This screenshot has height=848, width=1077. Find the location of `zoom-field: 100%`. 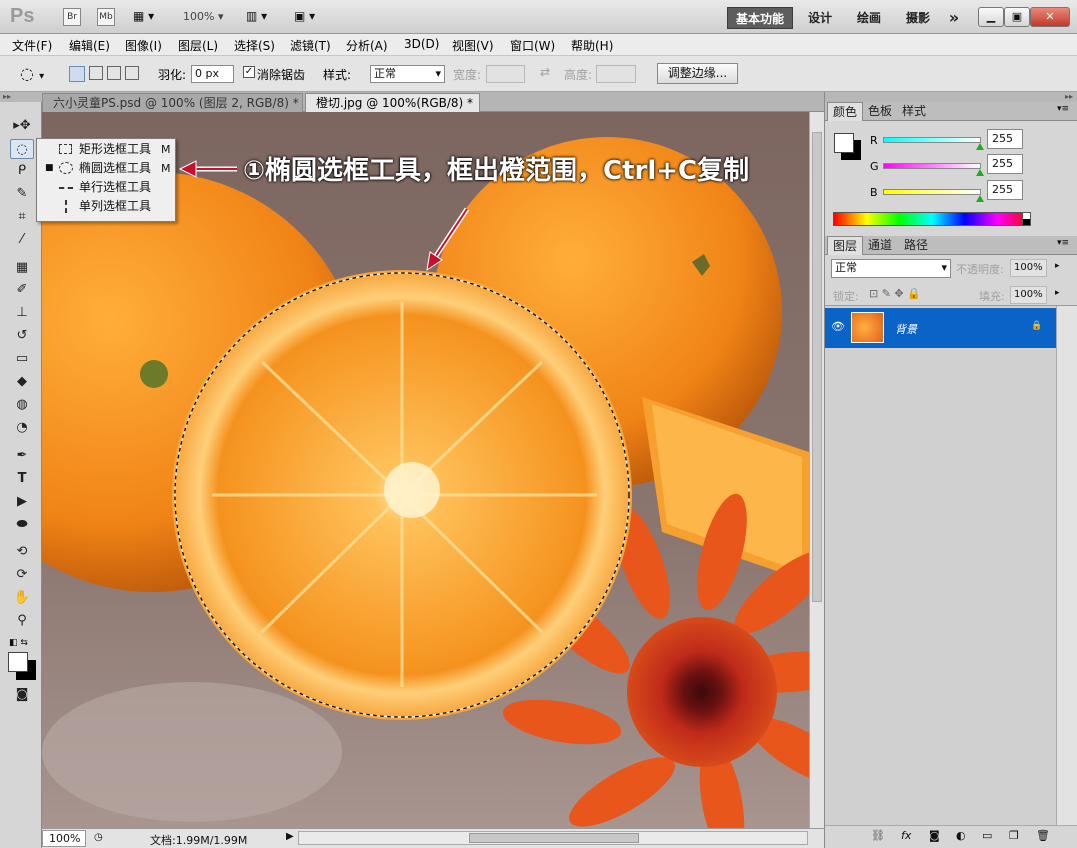

zoom-field: 100% is located at coordinates (64, 838).